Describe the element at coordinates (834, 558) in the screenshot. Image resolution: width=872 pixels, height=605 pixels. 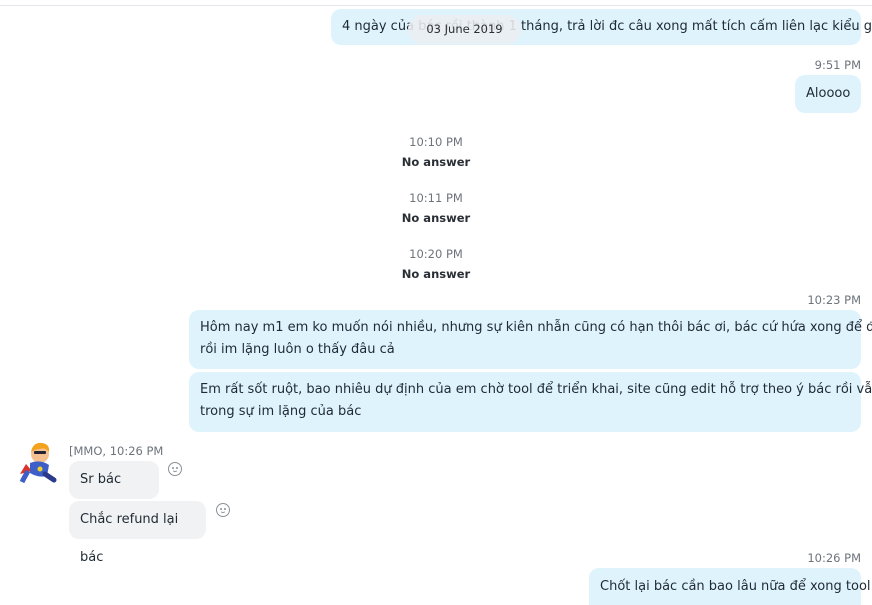
I see `message-timestamp: 10:26 PM` at that location.